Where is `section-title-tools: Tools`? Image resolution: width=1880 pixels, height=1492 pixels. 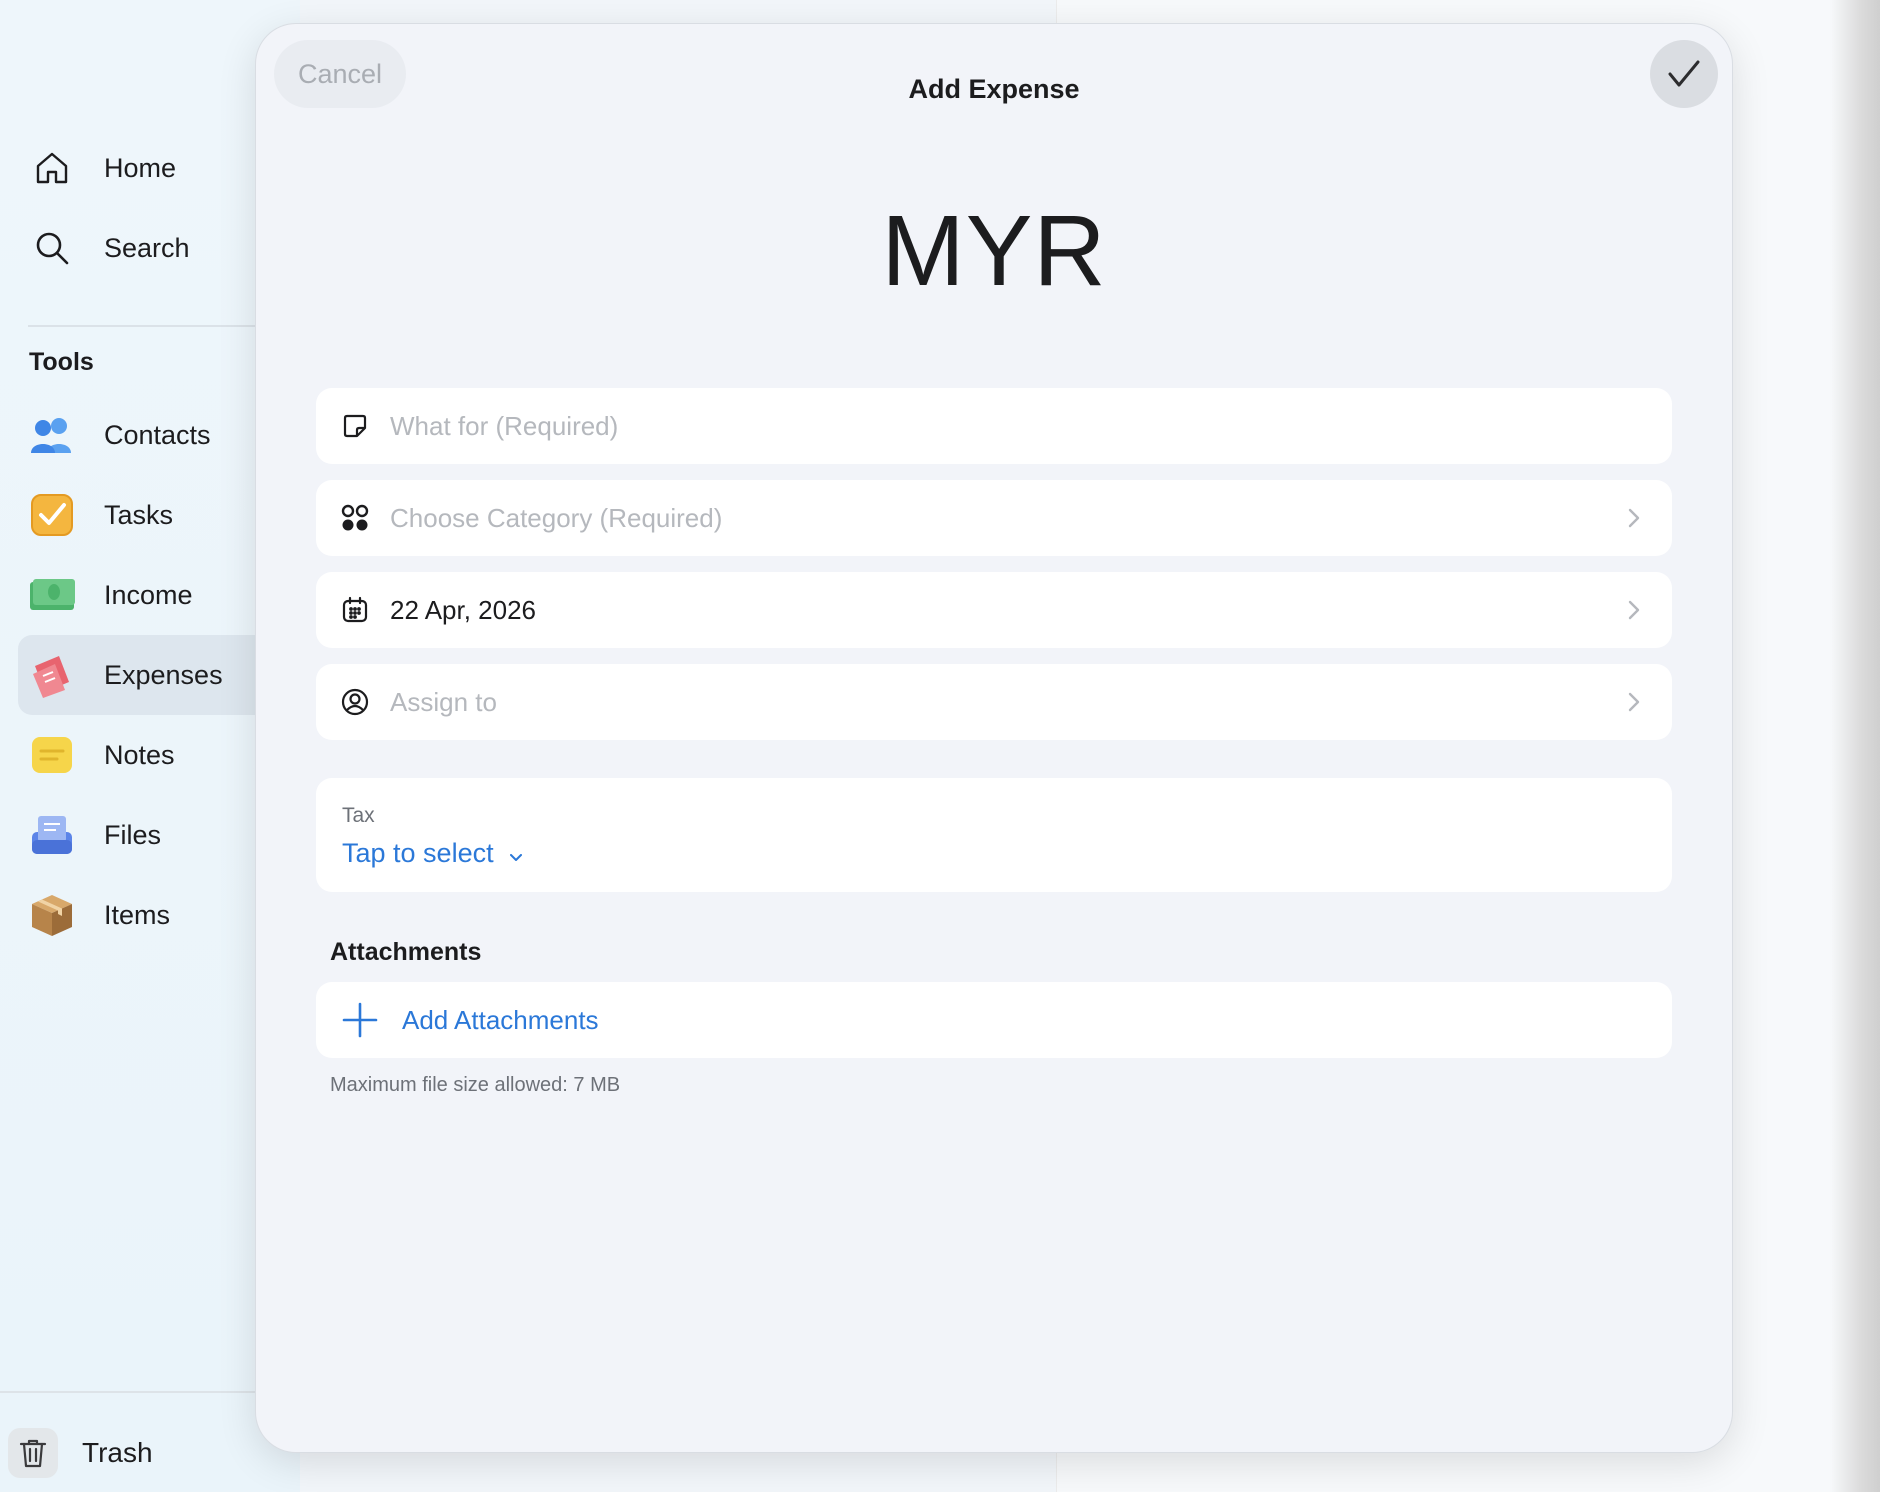
section-title-tools: Tools is located at coordinates (61, 362).